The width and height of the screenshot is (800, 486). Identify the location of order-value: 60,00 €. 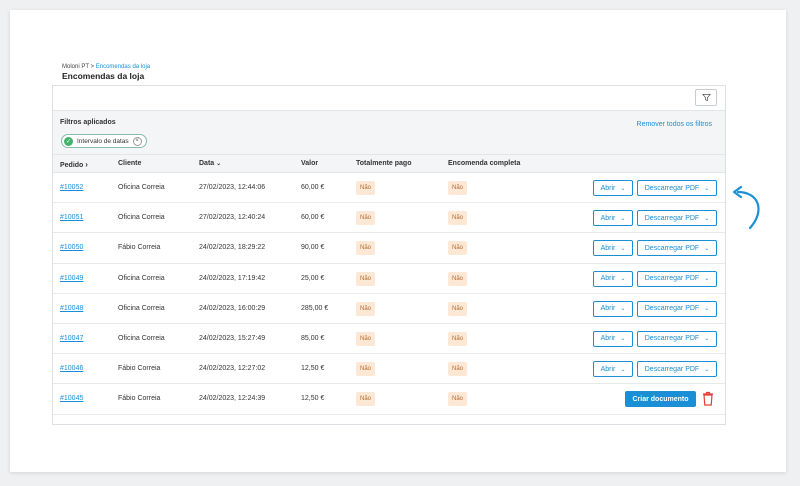
(313, 187).